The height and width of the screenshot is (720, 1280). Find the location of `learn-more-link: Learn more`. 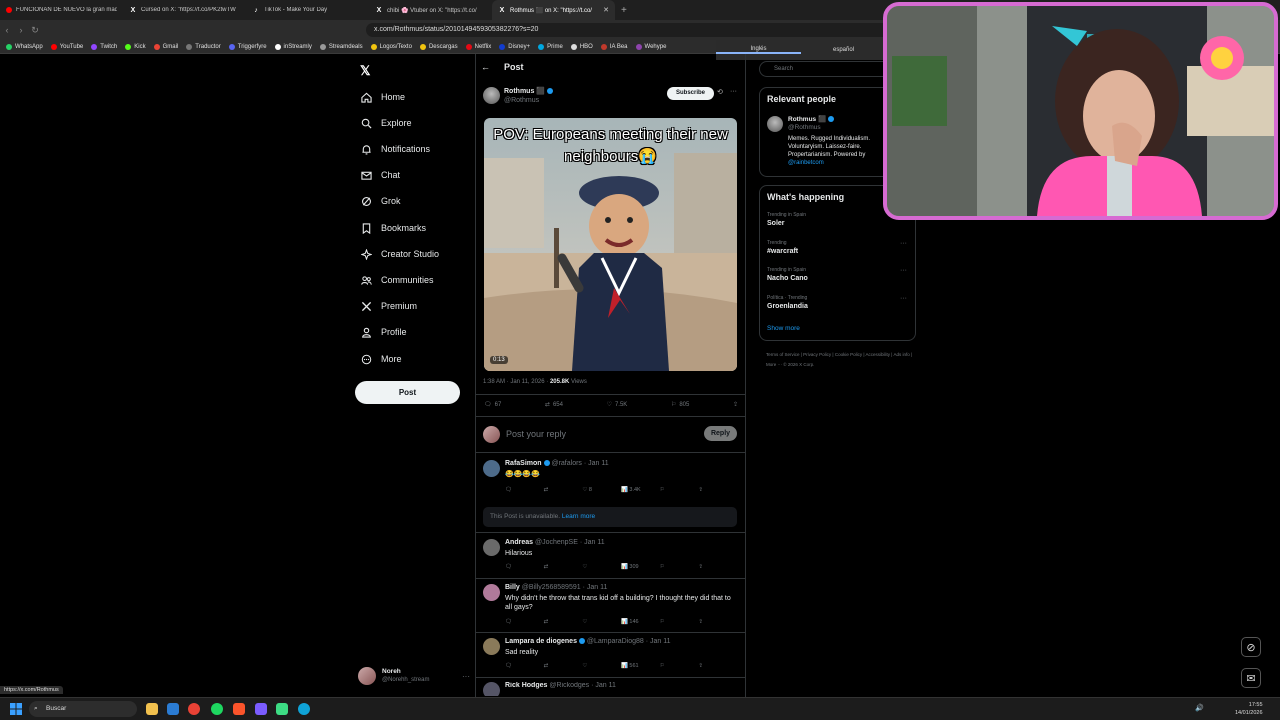

learn-more-link: Learn more is located at coordinates (578, 516).